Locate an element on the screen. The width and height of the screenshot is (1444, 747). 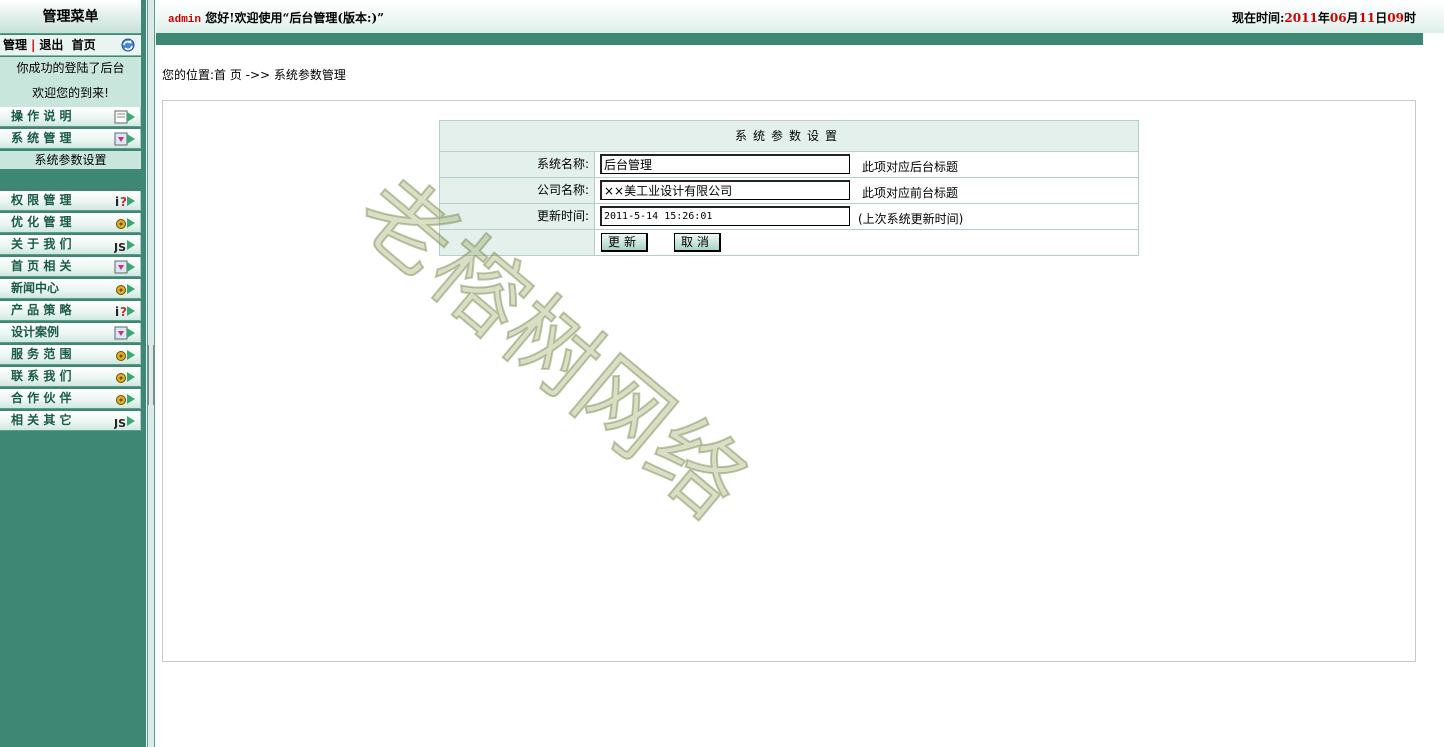
field-row-update-time: 更新时间: (上次系统更新时间) is located at coordinates (789, 217).